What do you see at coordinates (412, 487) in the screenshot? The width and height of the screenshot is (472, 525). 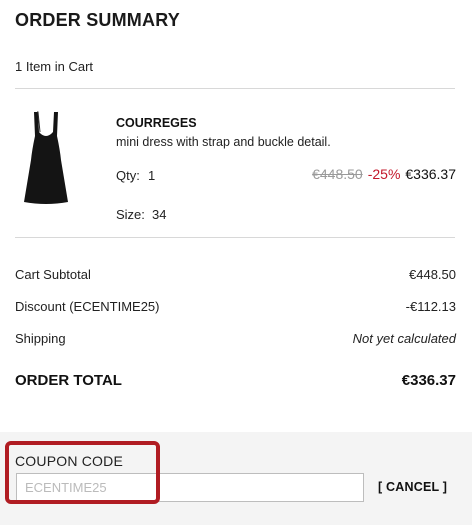 I see `cancel-coupon-button: [ CANCEL ]` at bounding box center [412, 487].